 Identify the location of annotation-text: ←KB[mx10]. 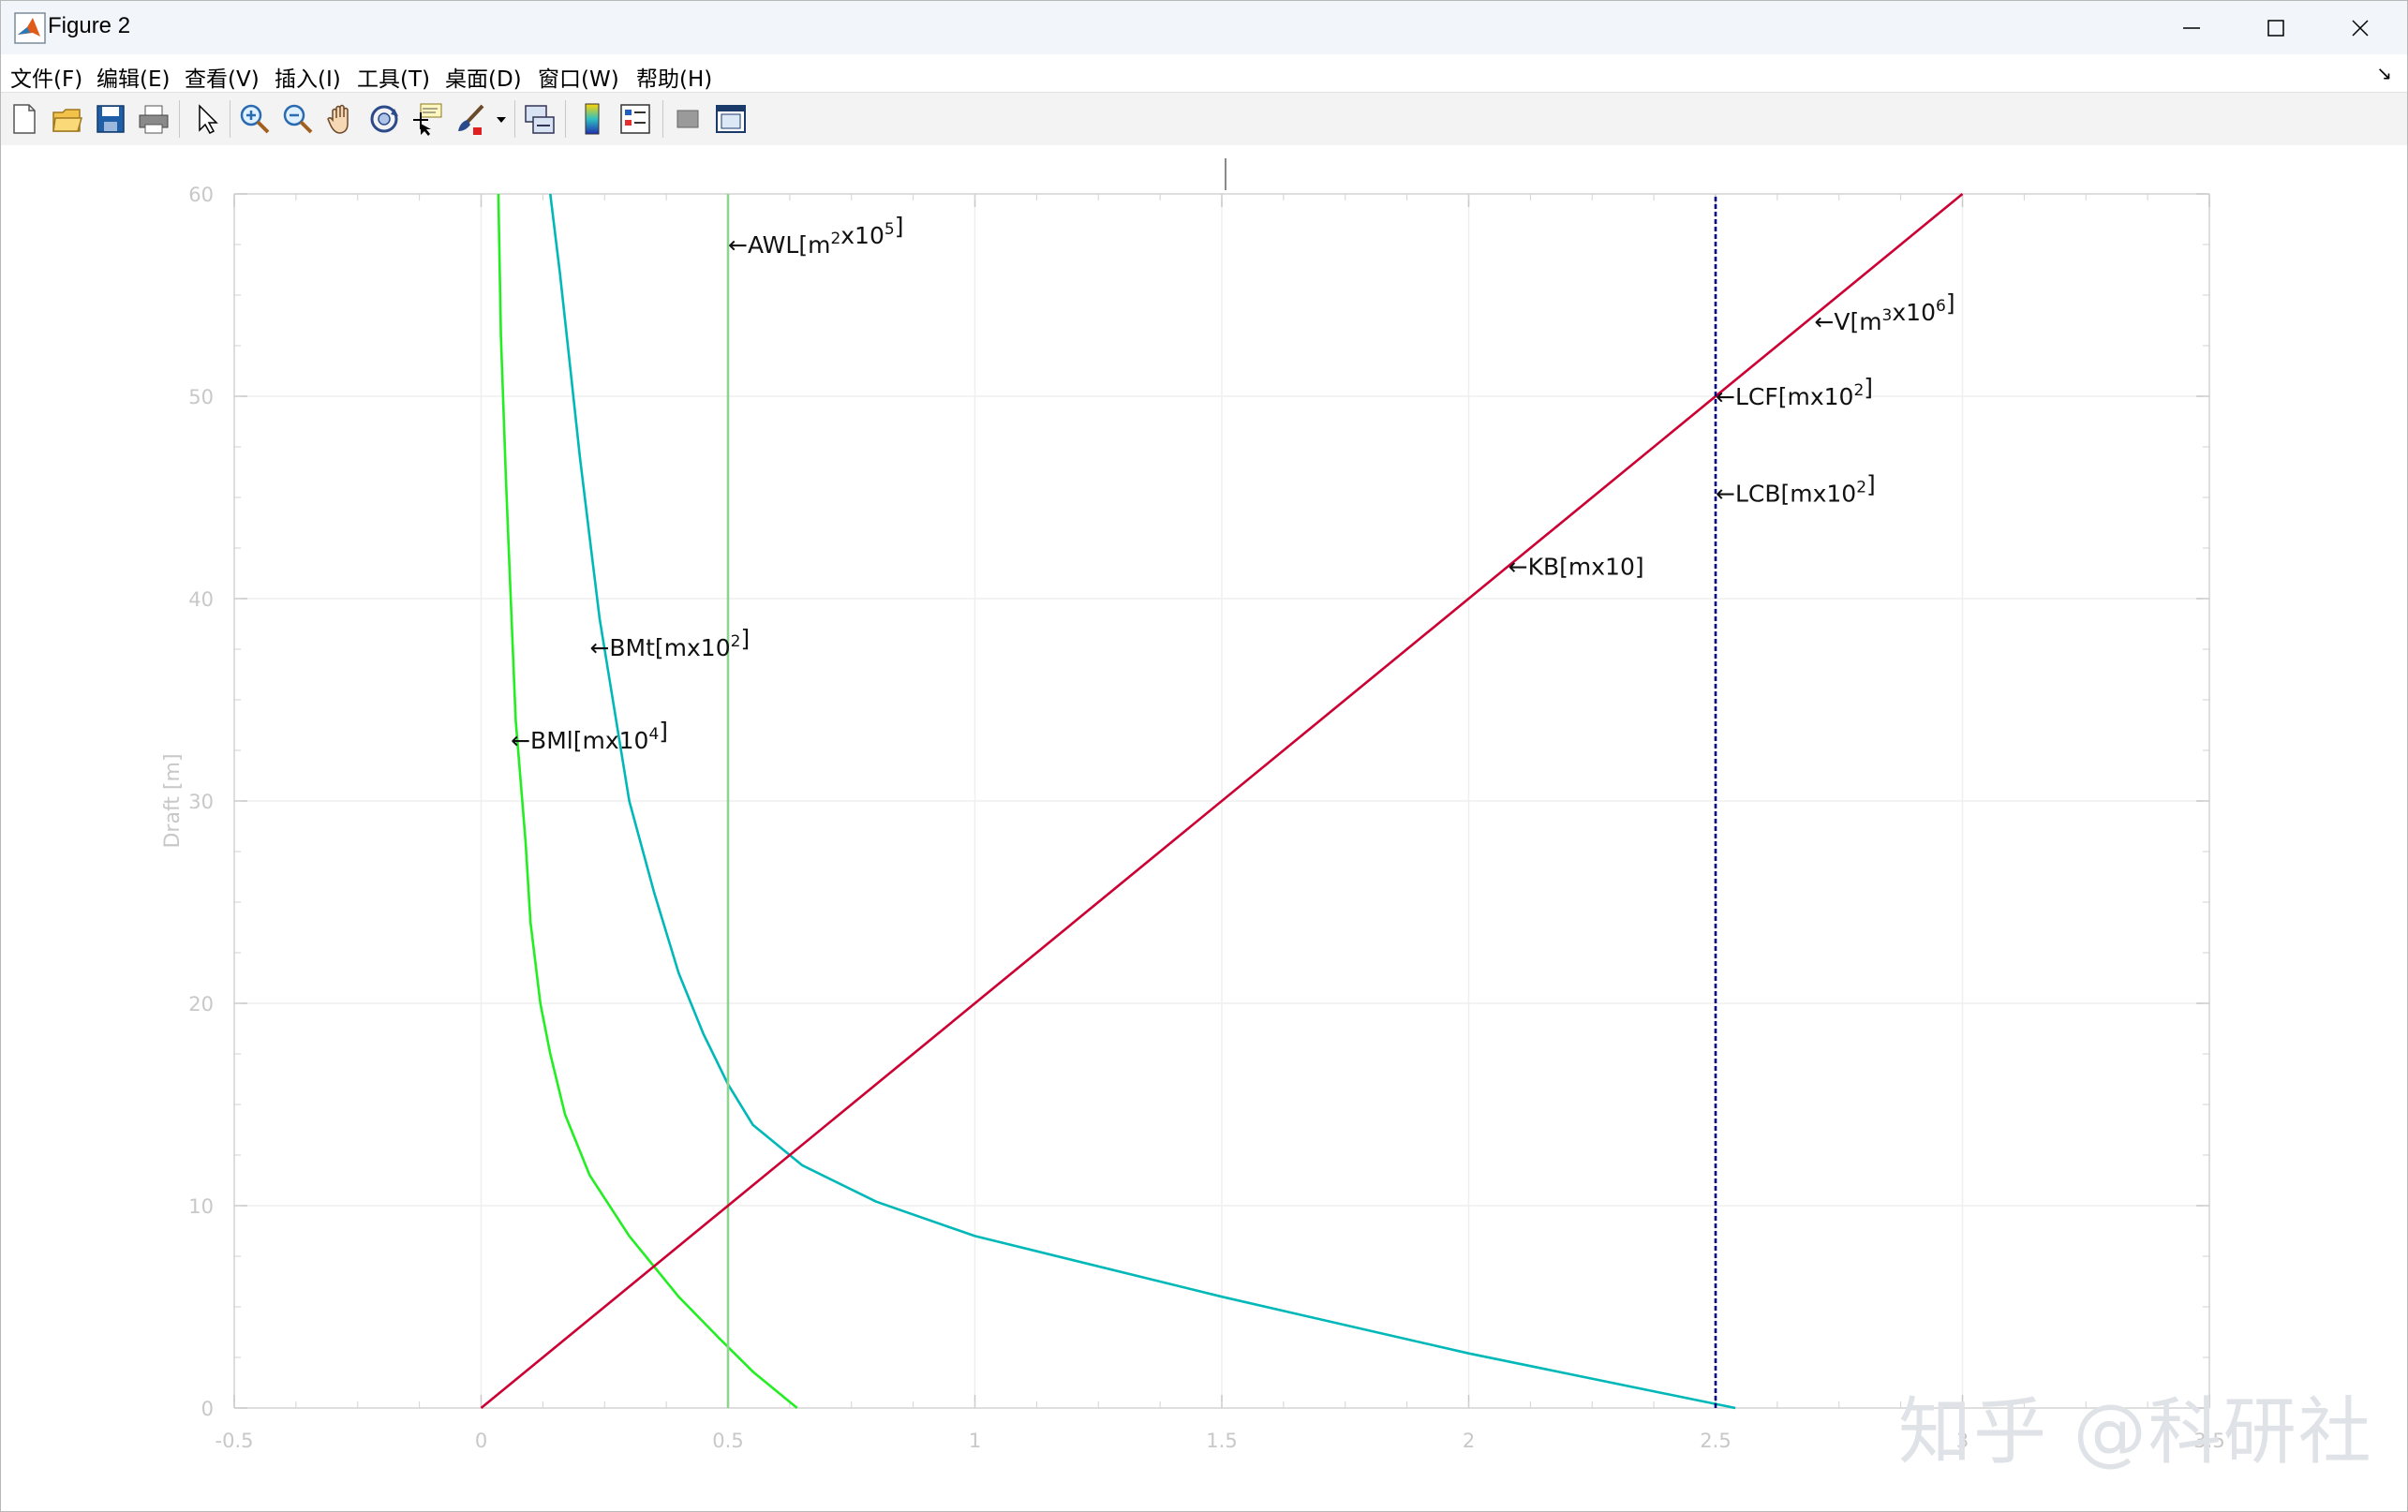
(1577, 566).